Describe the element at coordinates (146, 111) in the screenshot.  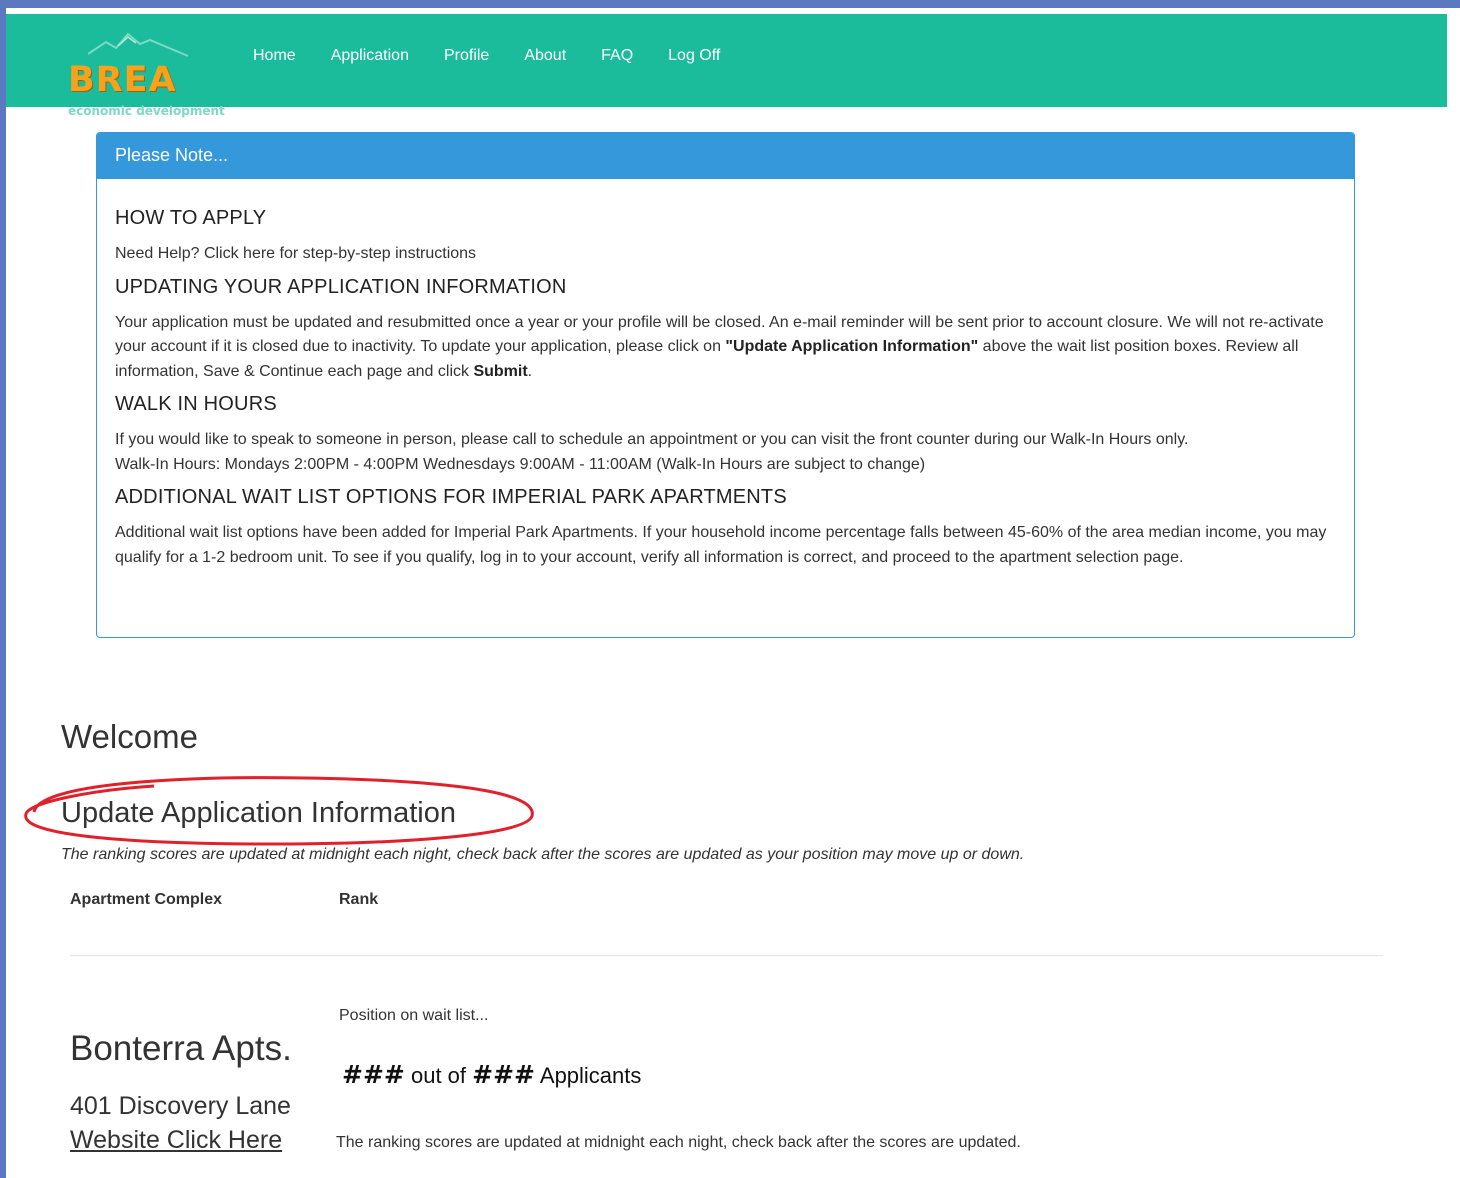
I see `logo-subtext: economic development` at that location.